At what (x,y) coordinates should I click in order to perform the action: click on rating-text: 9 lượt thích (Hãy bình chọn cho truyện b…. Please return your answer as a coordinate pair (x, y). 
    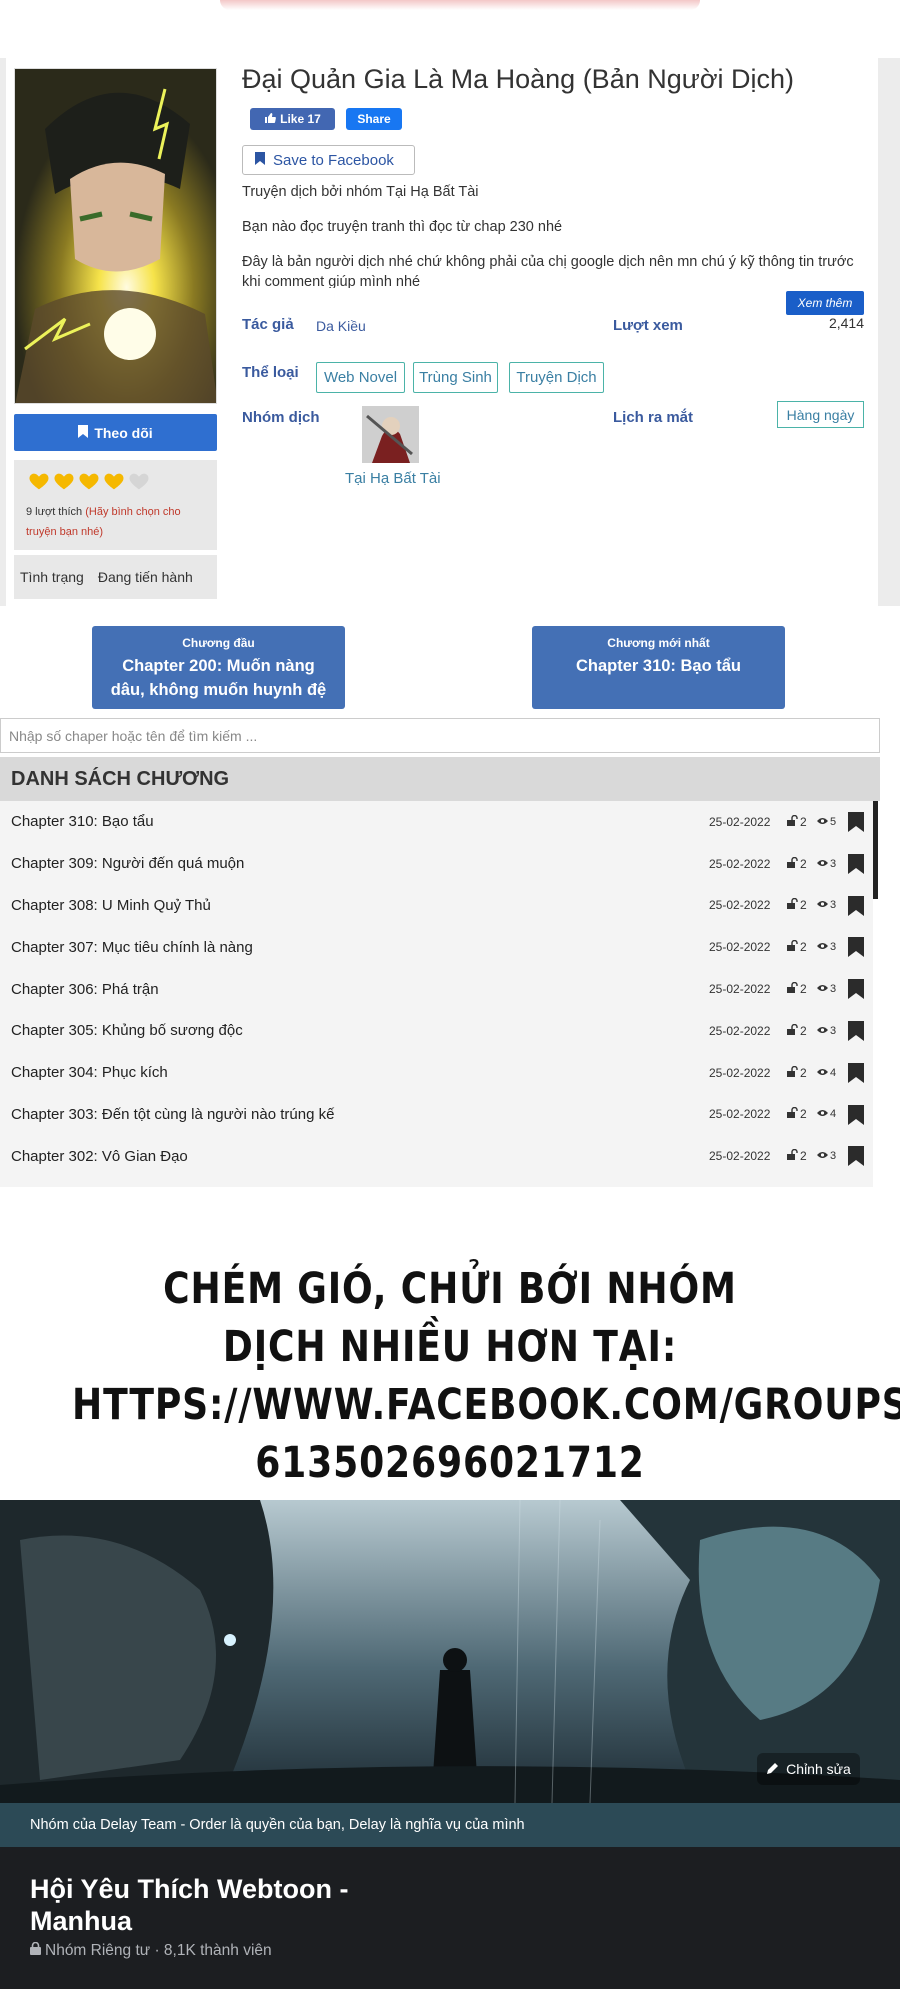
    Looking at the image, I should click on (118, 522).